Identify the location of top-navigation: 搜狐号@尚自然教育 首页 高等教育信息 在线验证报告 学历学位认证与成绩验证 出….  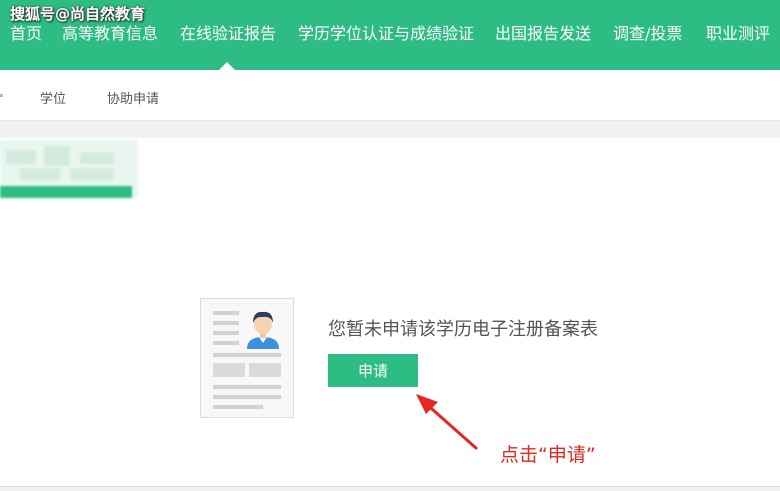
(390, 35).